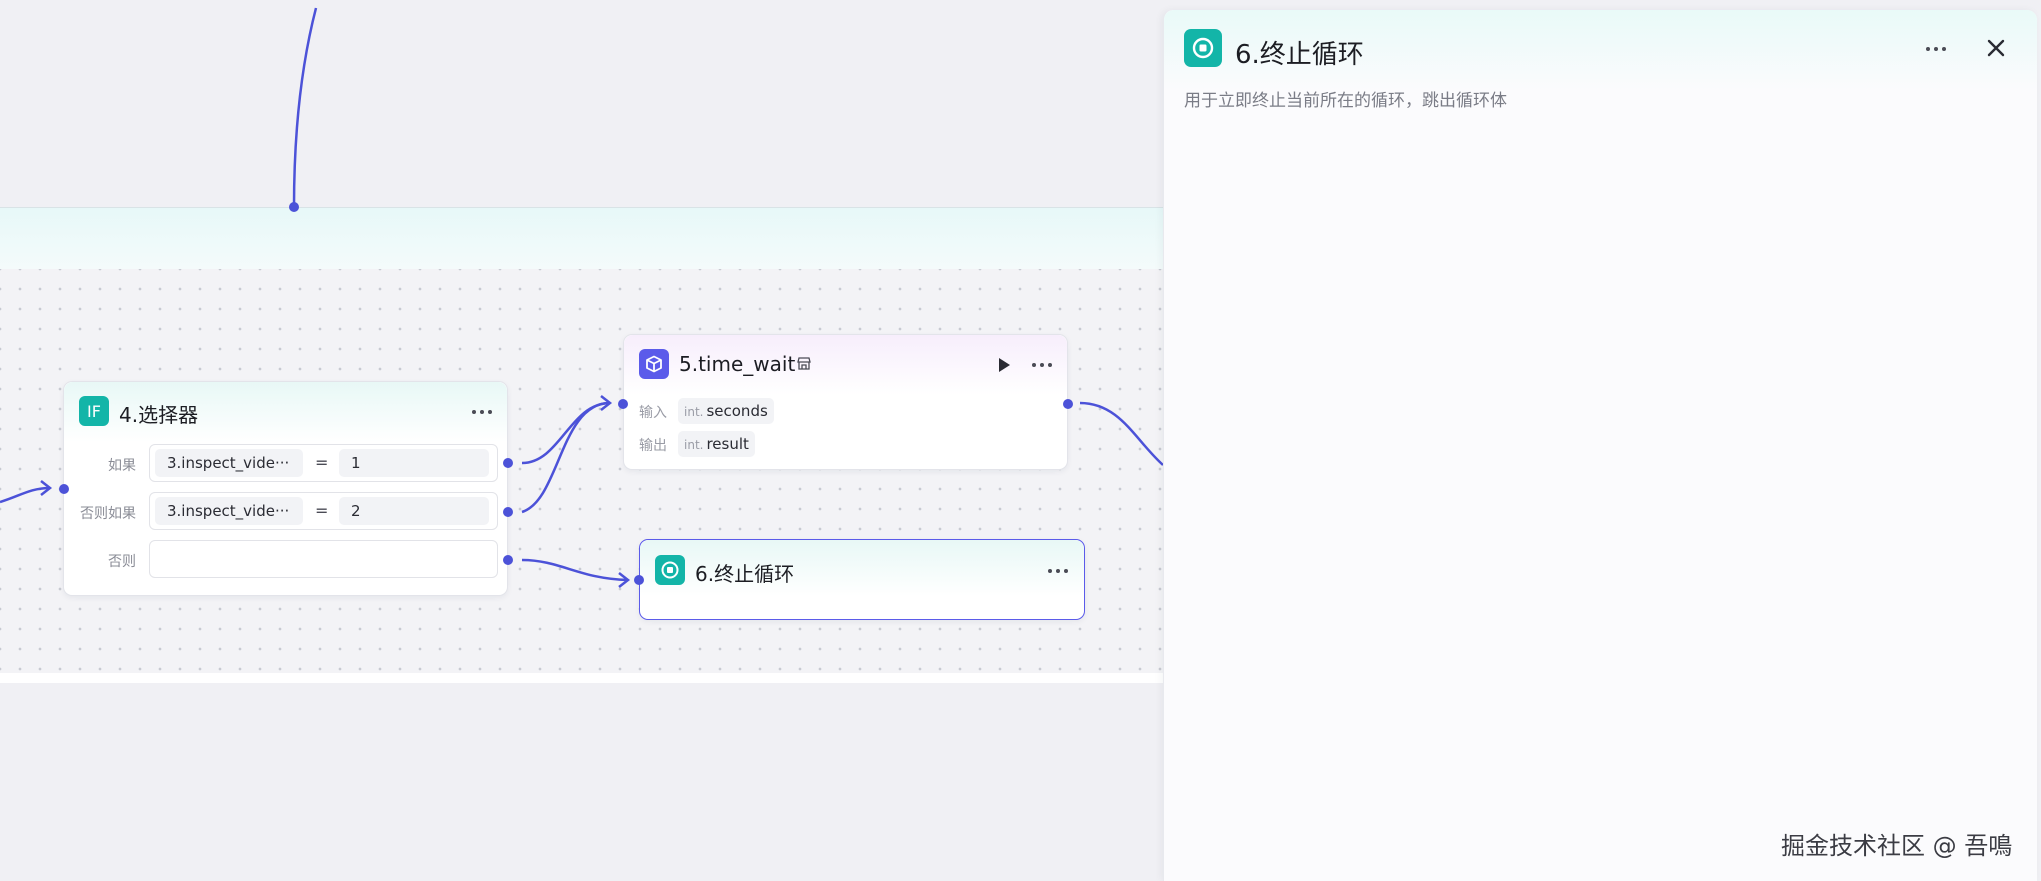  I want to click on if-left-operand: 3.inspect_vide···, so click(229, 463).